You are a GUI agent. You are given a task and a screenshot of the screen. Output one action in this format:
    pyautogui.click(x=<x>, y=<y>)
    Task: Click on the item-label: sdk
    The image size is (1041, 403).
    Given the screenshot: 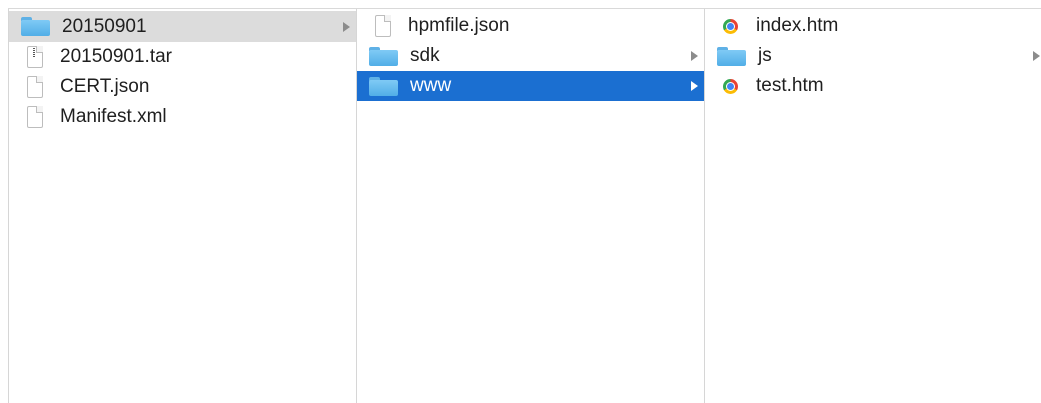 What is the action you would take?
    pyautogui.click(x=425, y=55)
    